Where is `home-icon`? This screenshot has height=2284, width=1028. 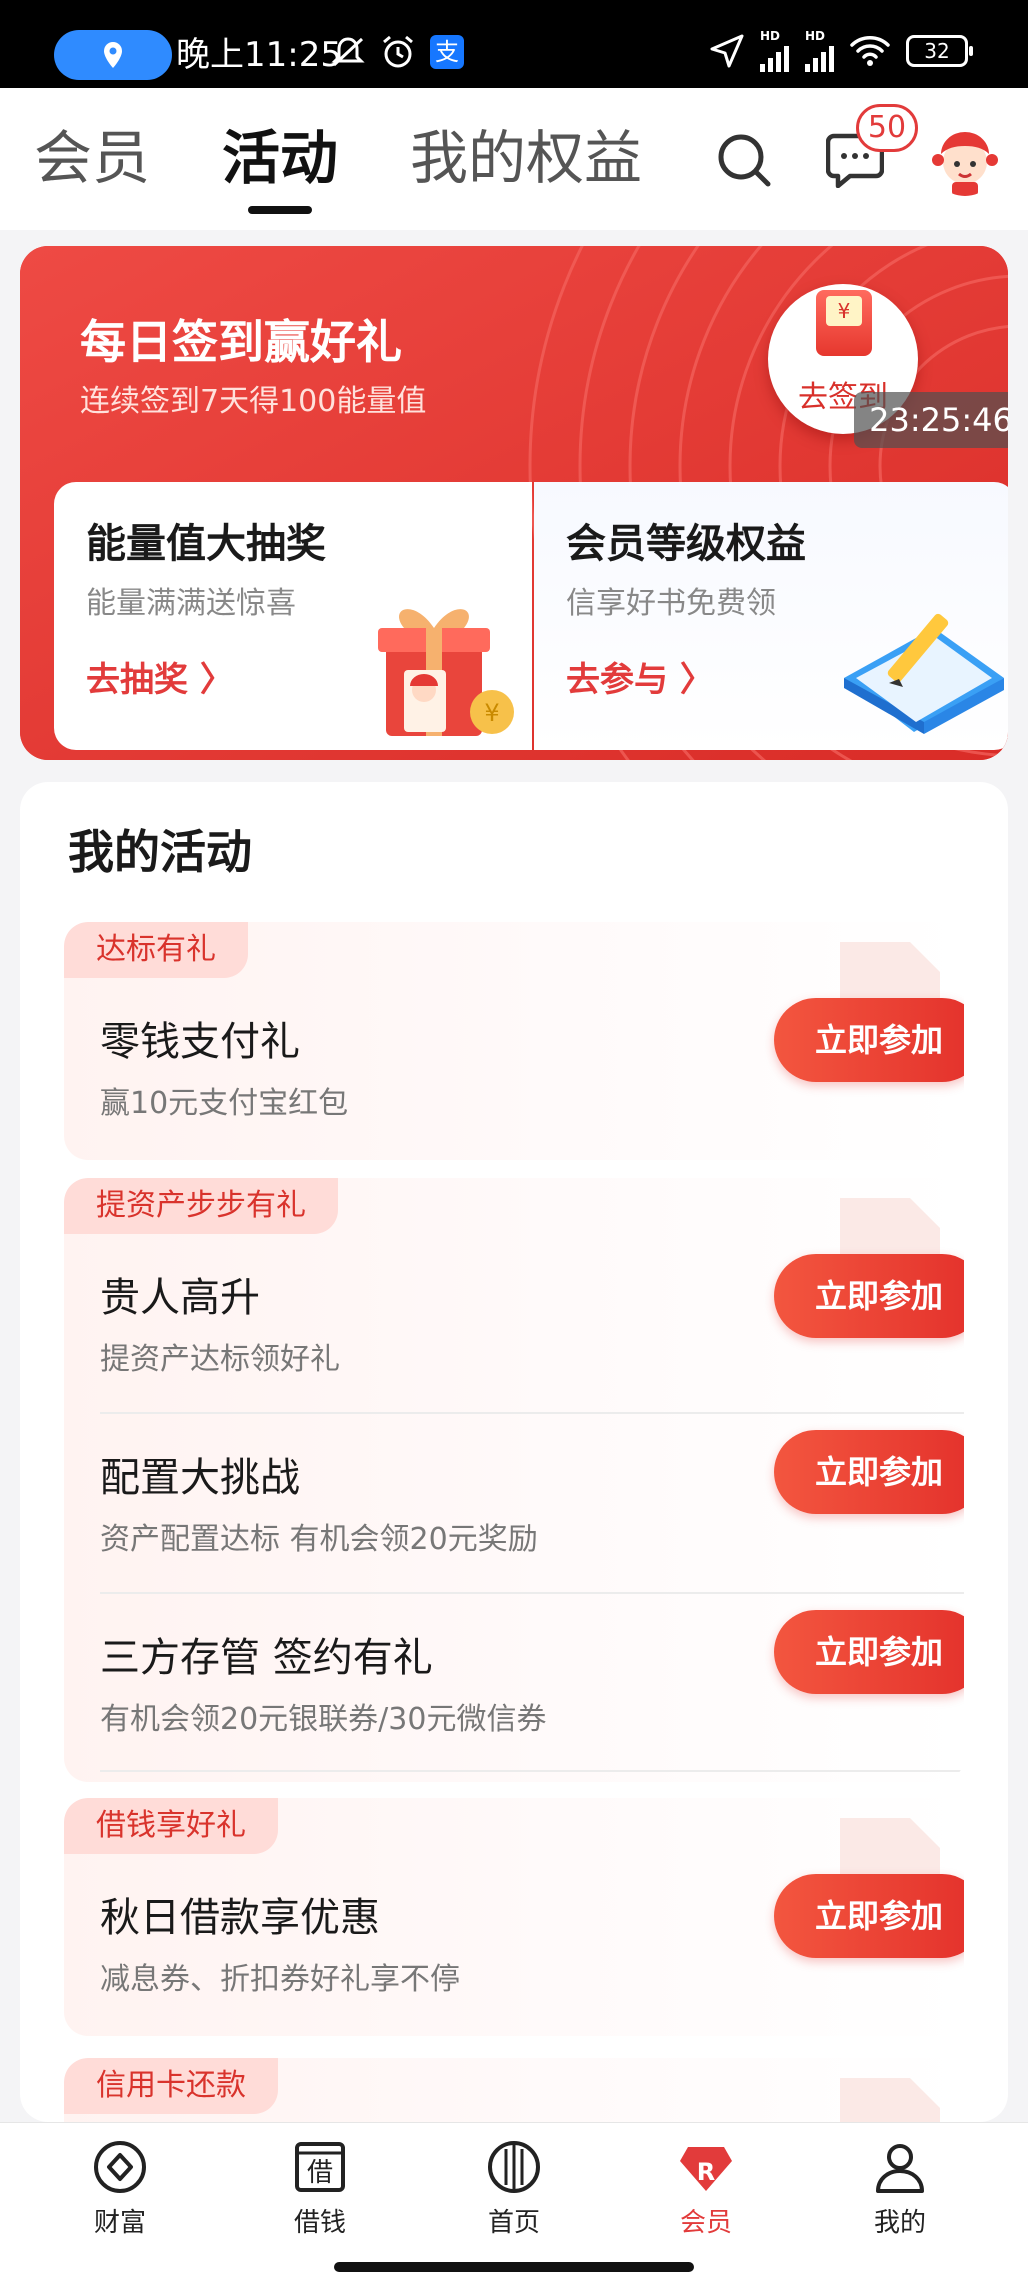 home-icon is located at coordinates (514, 2167).